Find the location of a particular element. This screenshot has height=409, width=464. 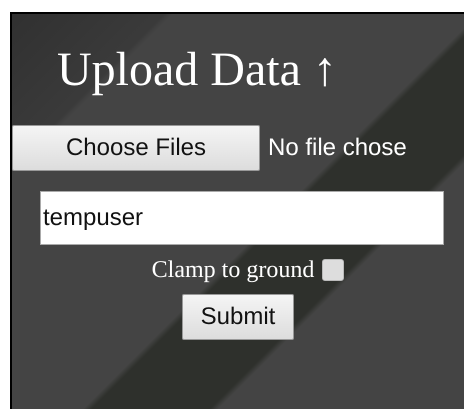

clamp-checkbox is located at coordinates (333, 270).